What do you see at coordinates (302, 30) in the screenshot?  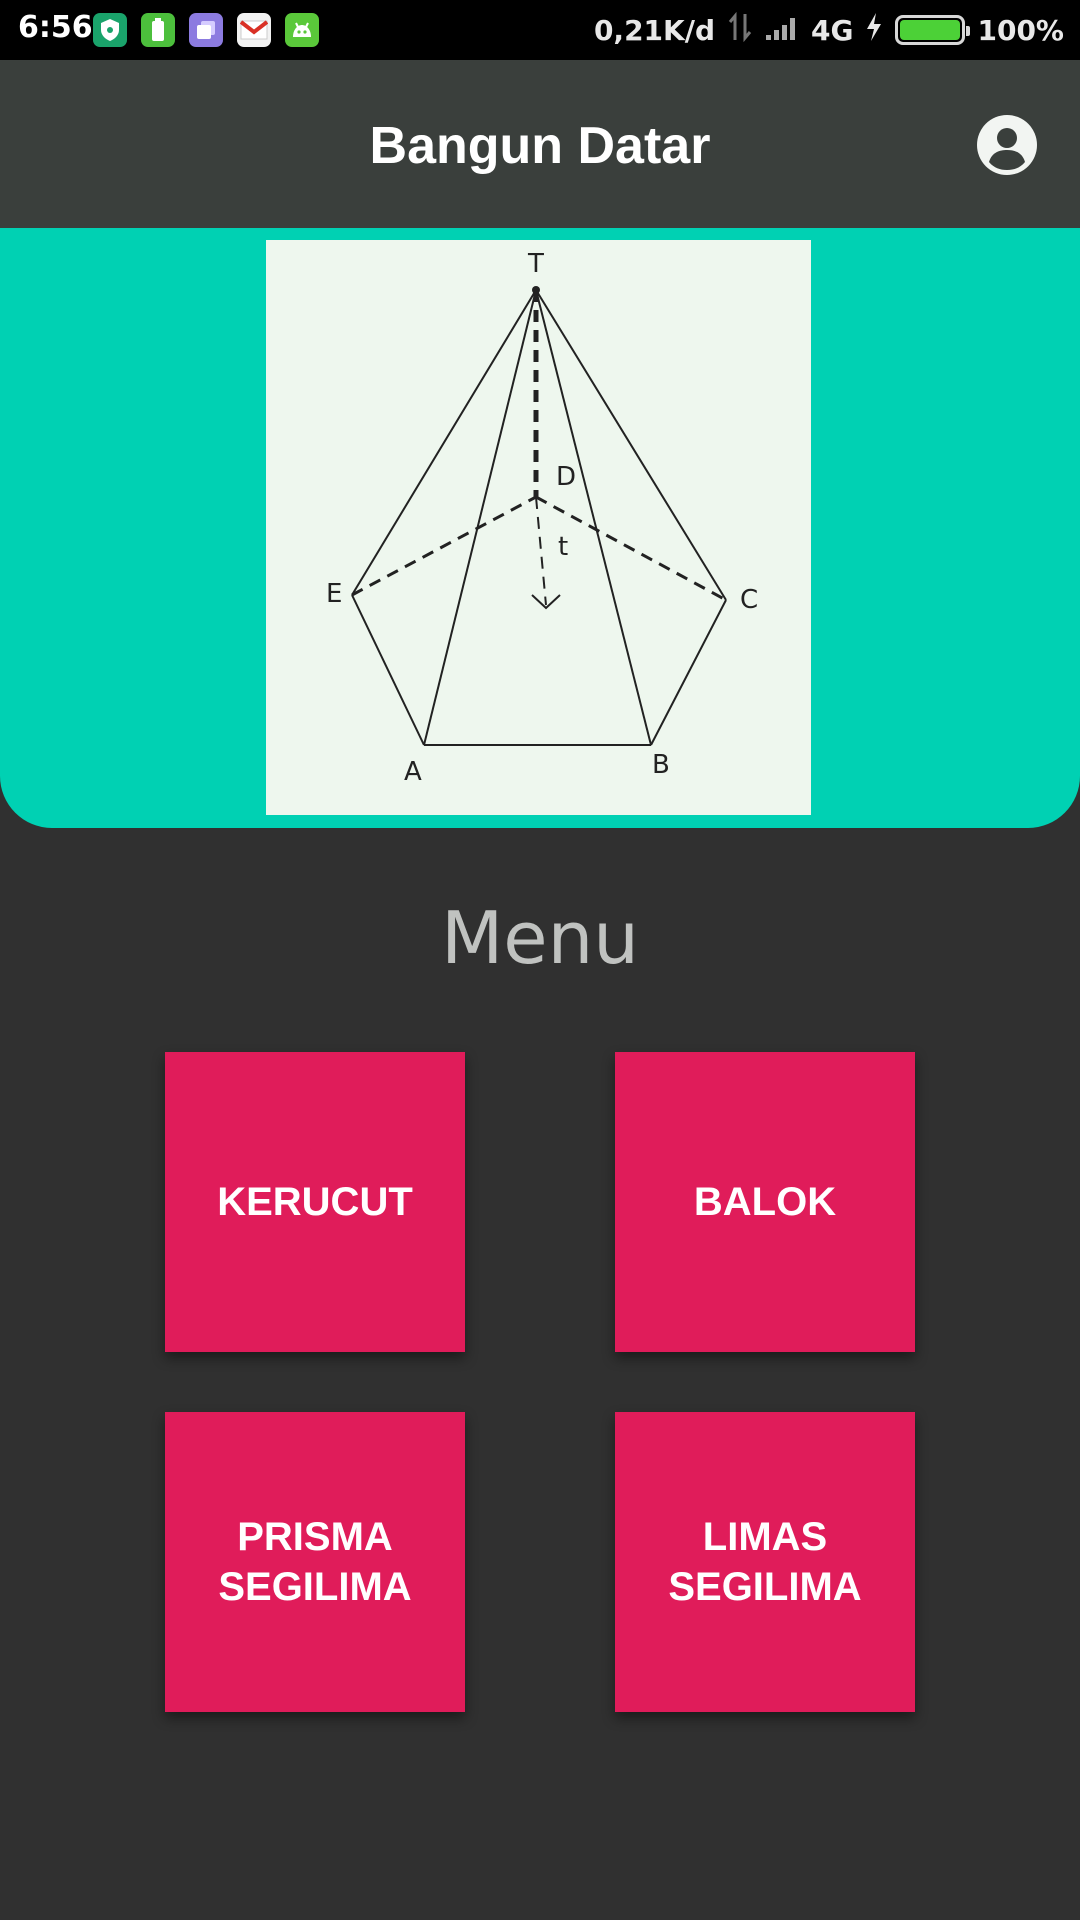 I see `green-android-icon` at bounding box center [302, 30].